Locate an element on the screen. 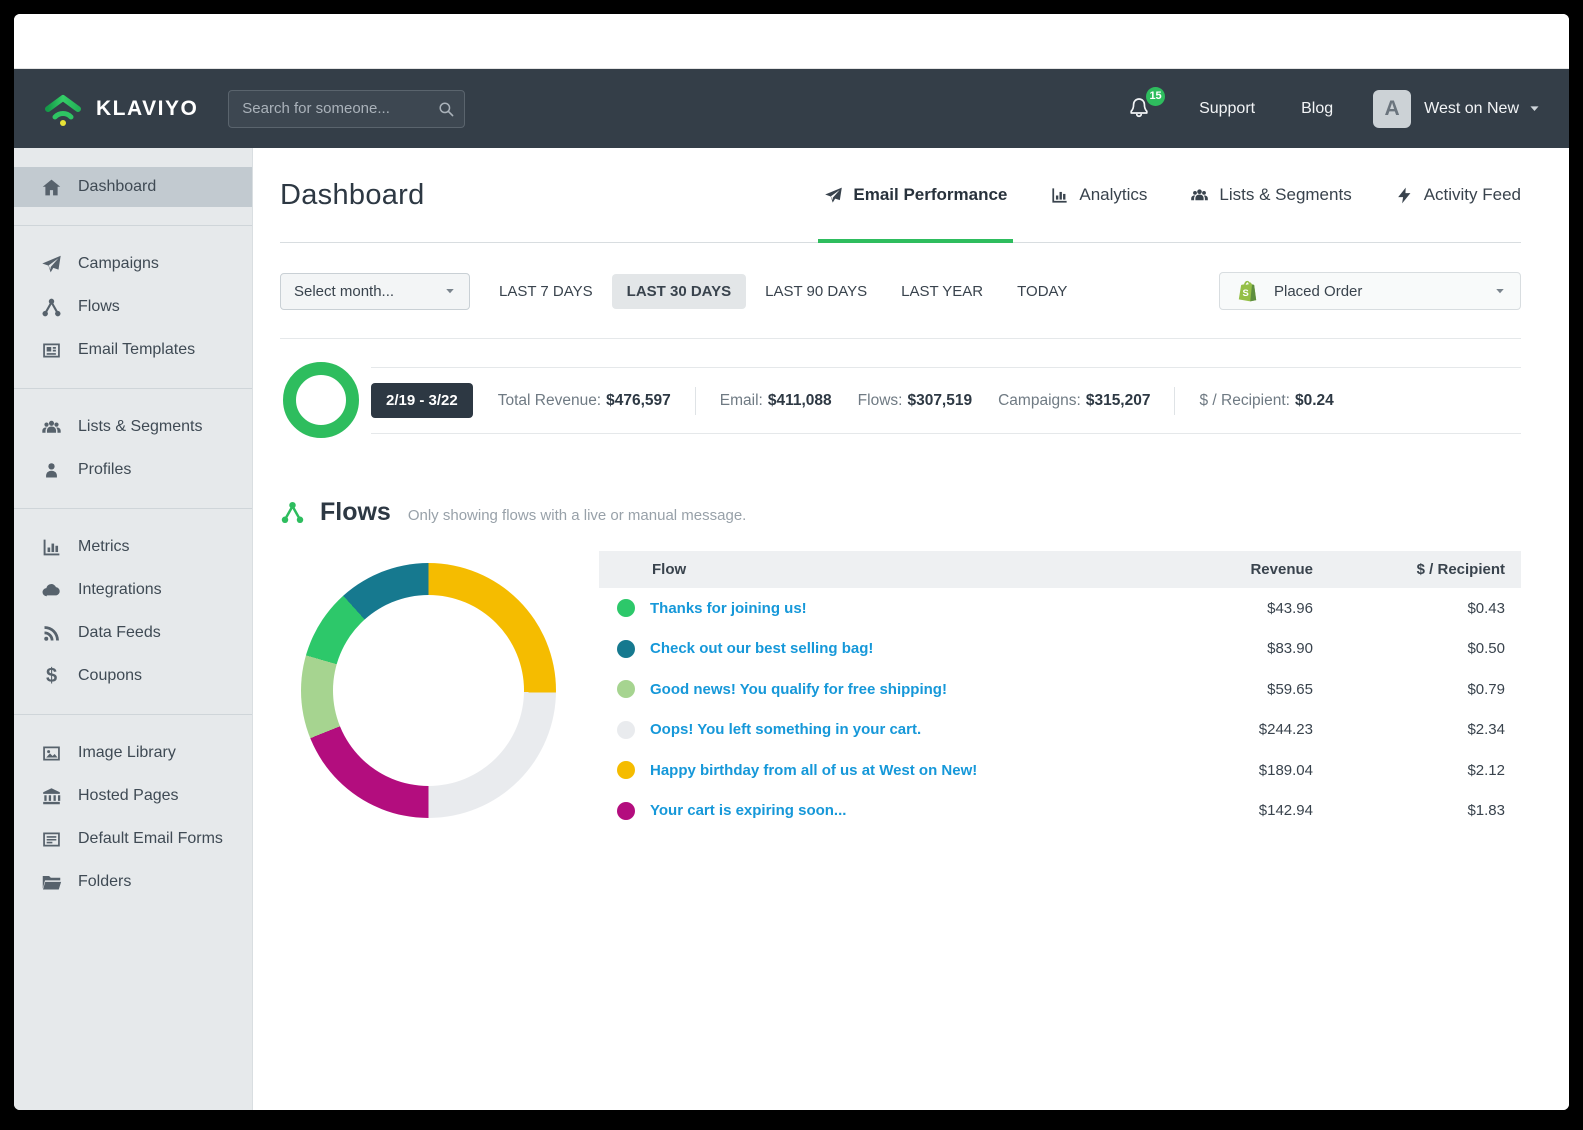  blog-link: Blog is located at coordinates (1317, 109).